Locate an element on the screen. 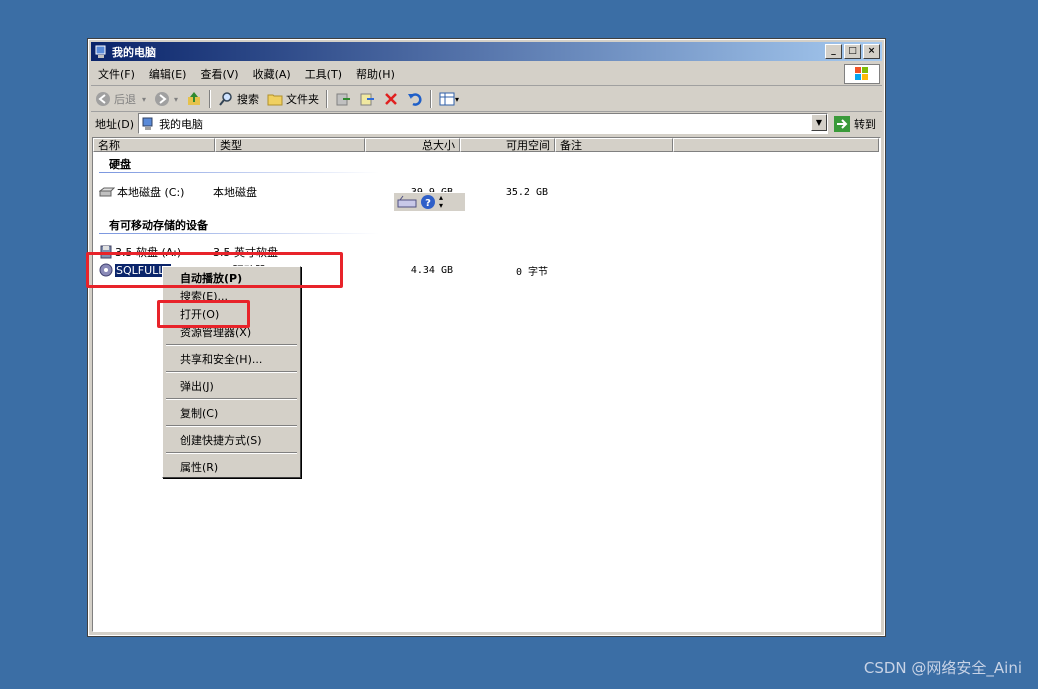 The height and width of the screenshot is (689, 1038). table-row: 本地磁盘 (C:) 本地磁盘 39.9 GB 35.2 GB is located at coordinates (489, 192).